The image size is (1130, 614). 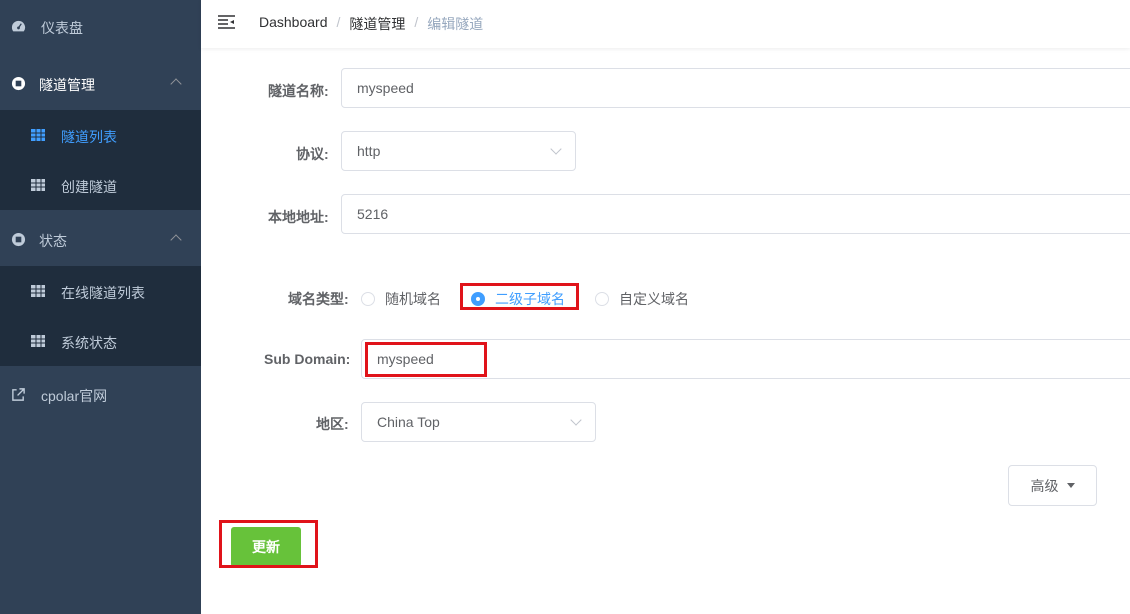 I want to click on region-label: 地区:, so click(x=332, y=424).